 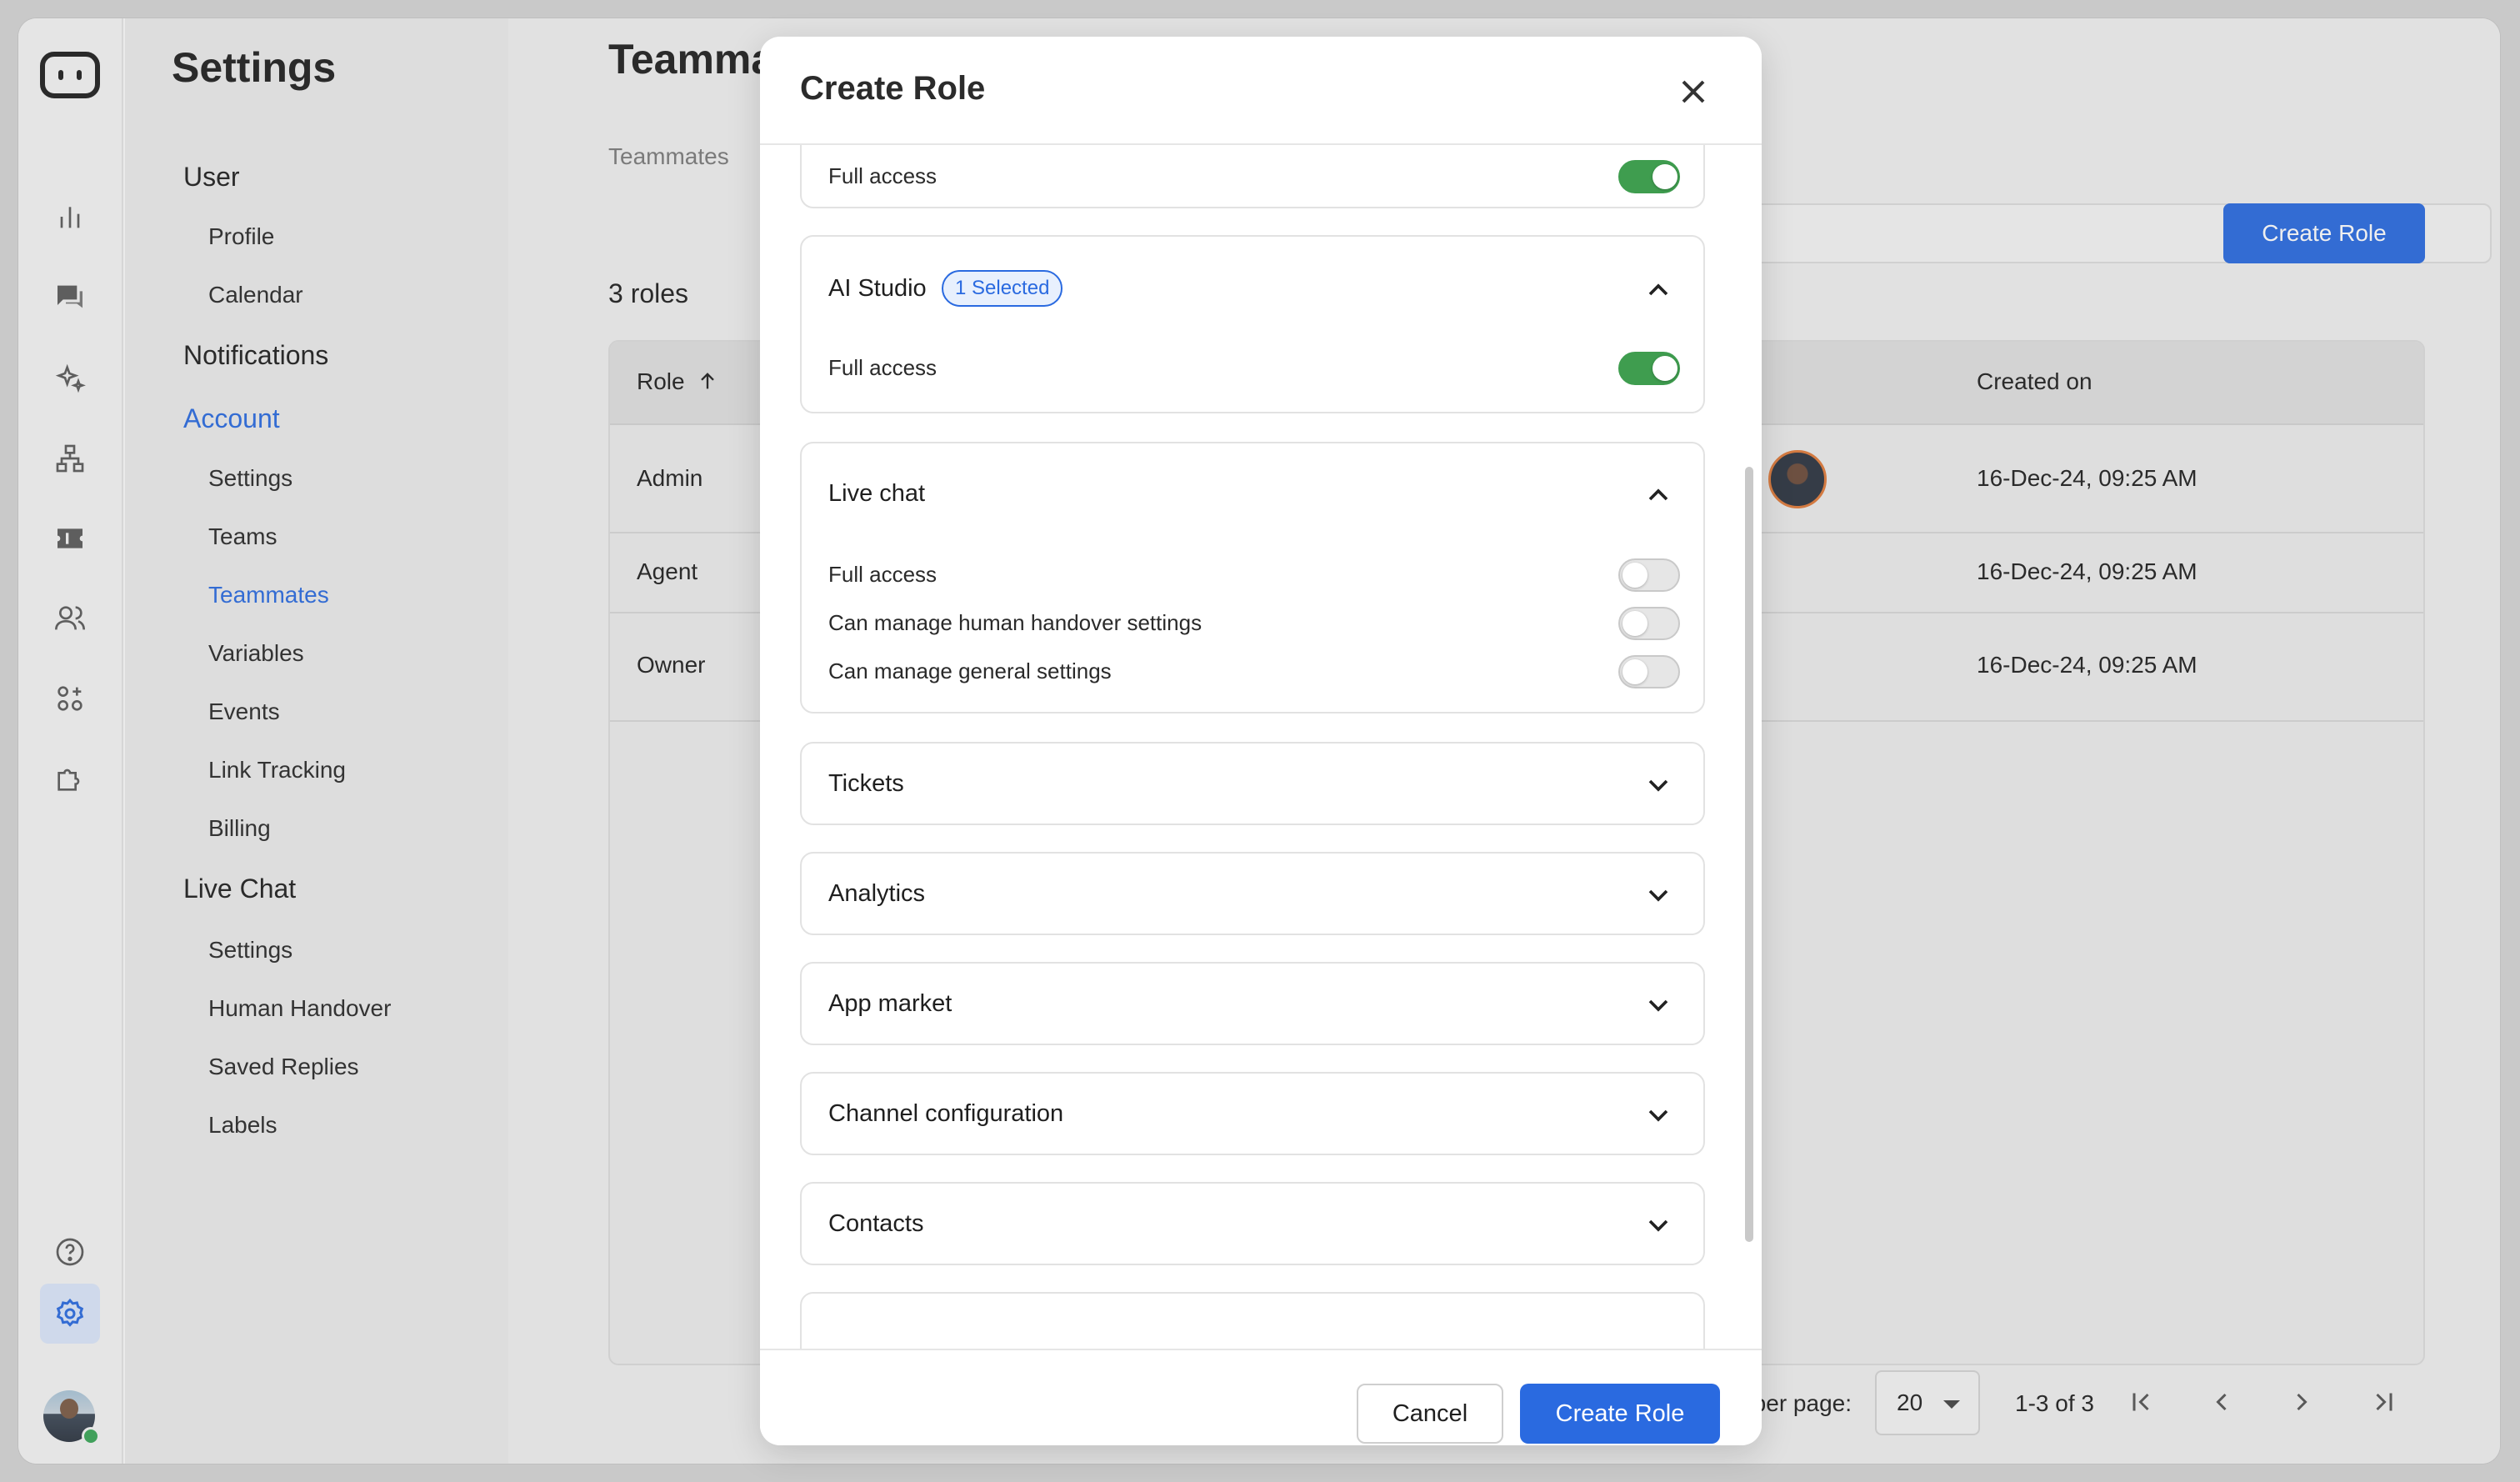 What do you see at coordinates (1620, 1414) in the screenshot?
I see `create-role-submit-button: Create Role` at bounding box center [1620, 1414].